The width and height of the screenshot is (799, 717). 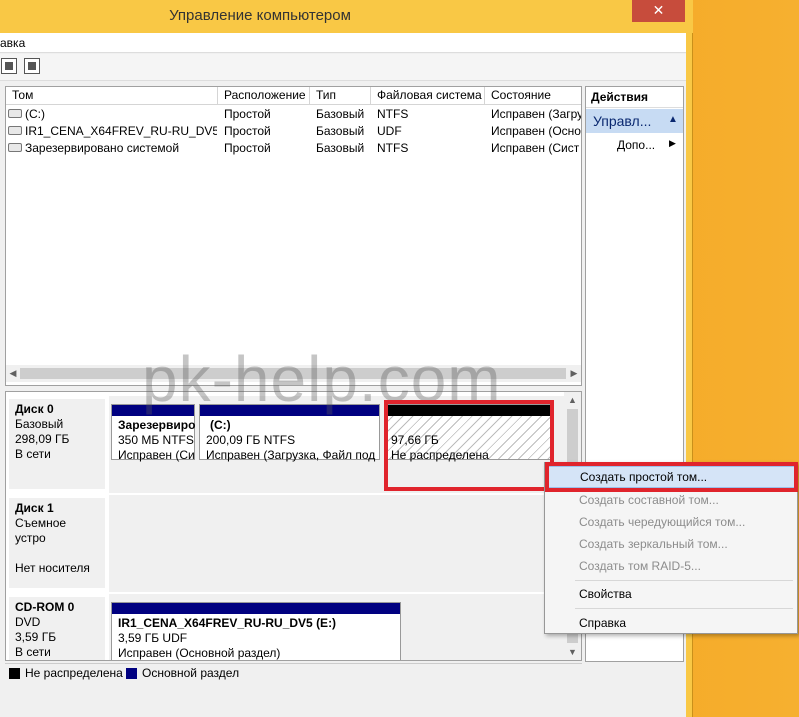 I want to click on submenu-arrow-icon: ▶, so click(x=672, y=143).